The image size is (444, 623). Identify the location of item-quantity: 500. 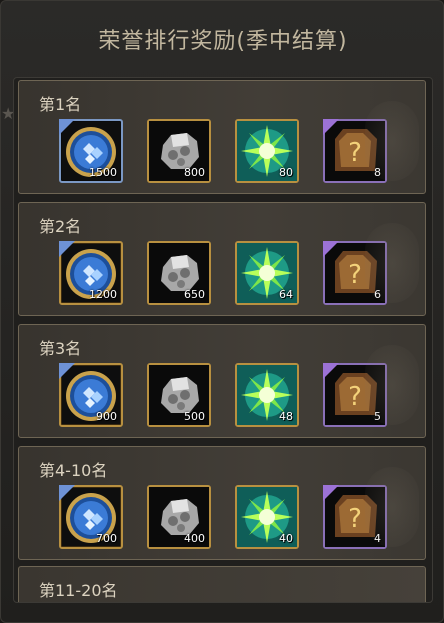
(194, 416).